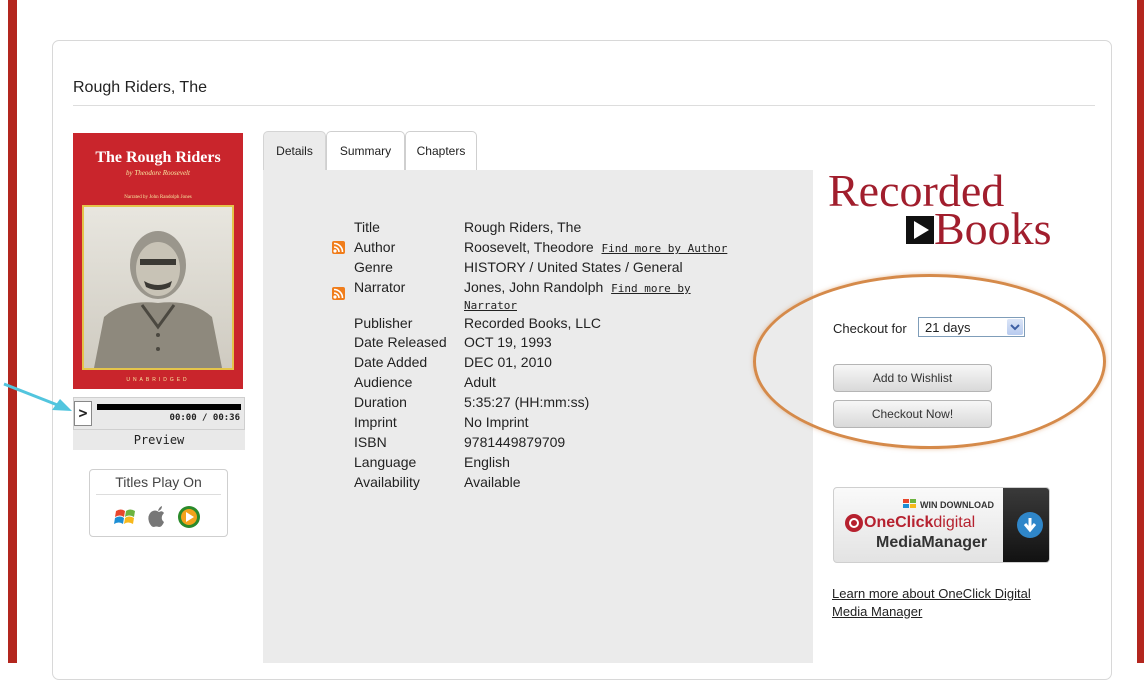 The image size is (1144, 680). I want to click on checkout-label: Checkout for, so click(870, 328).